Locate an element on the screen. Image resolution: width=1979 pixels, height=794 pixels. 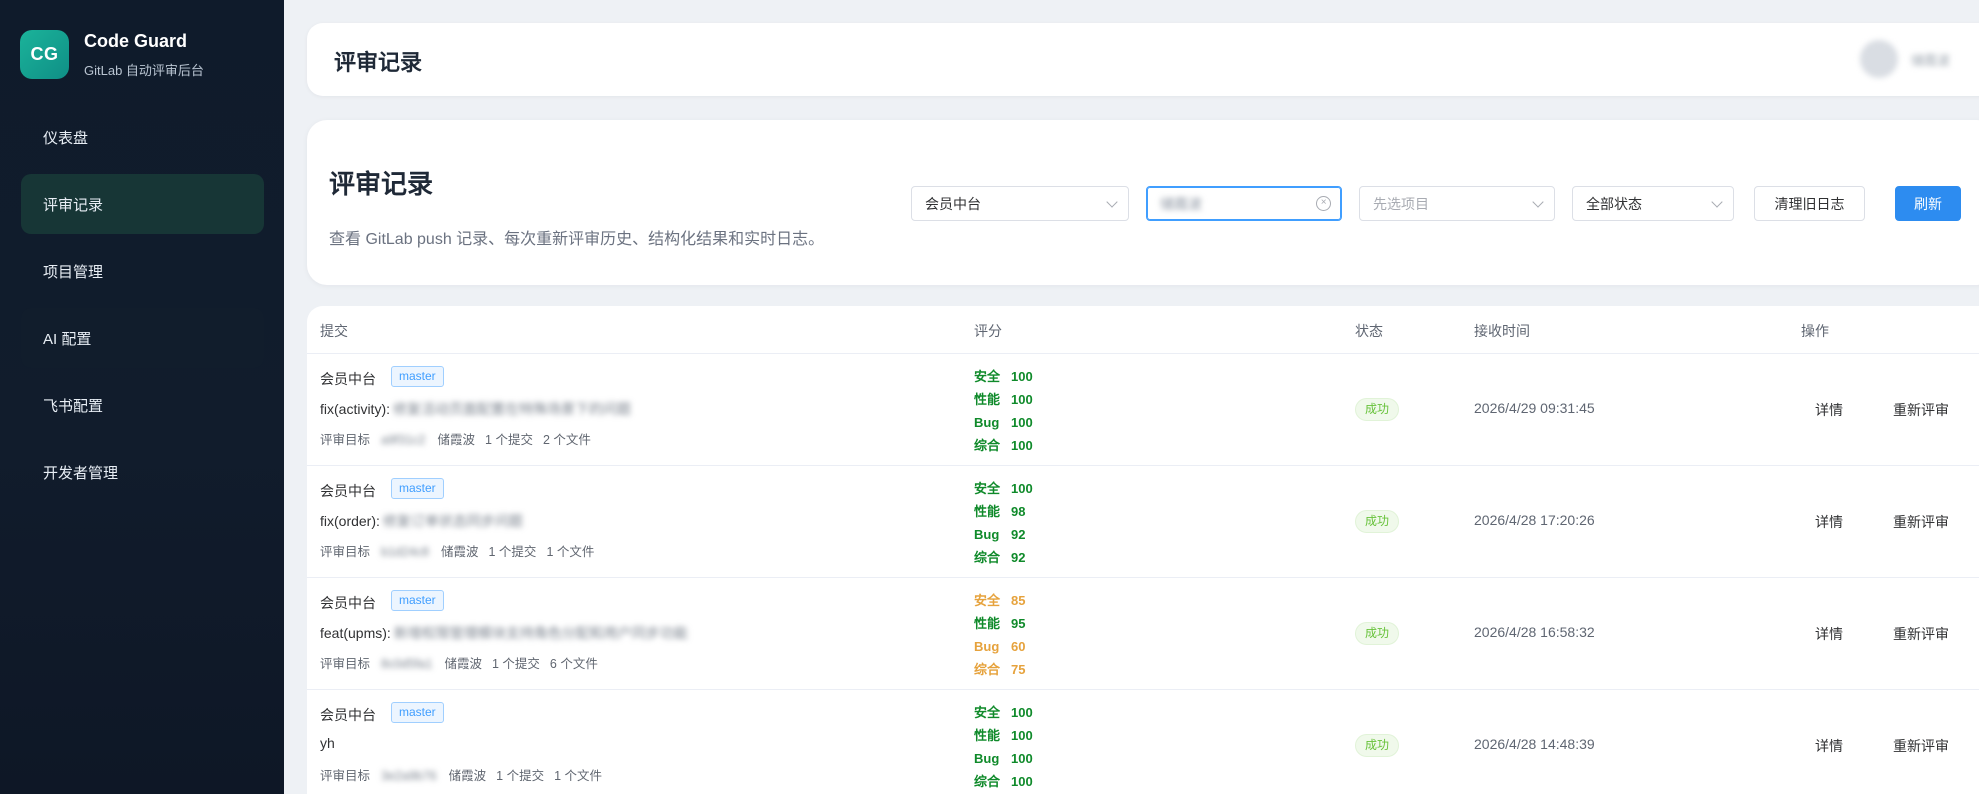
received-time: 2026/4/28 16:58:32 is located at coordinates (1534, 632).